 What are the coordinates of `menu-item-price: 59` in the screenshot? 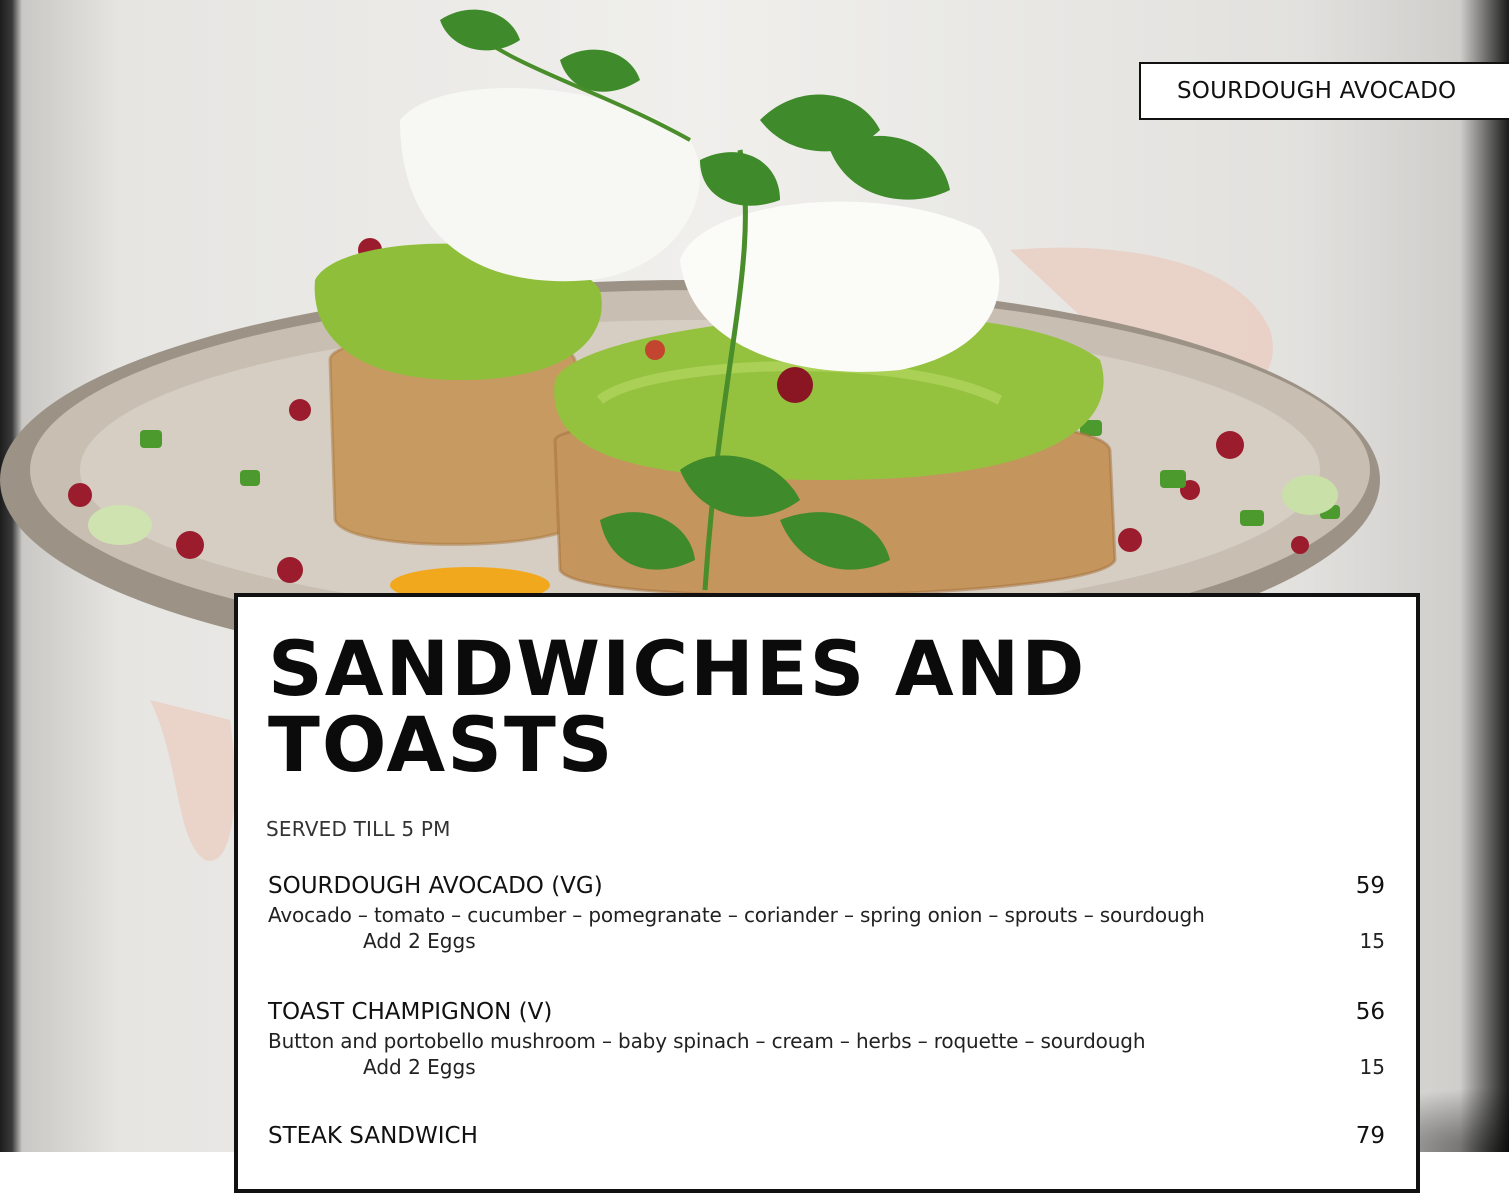 It's located at (1370, 886).